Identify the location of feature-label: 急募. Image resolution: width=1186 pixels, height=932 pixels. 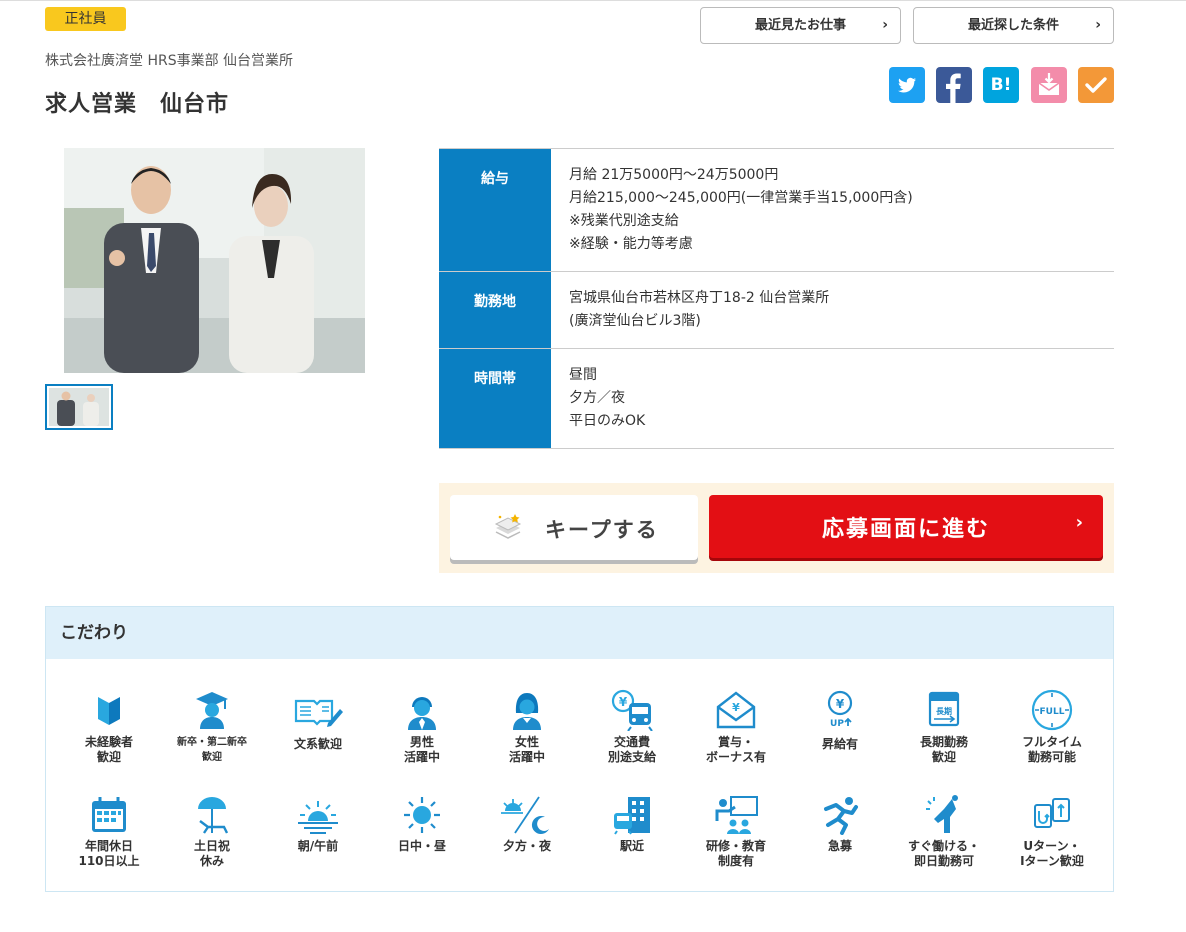
(839, 846).